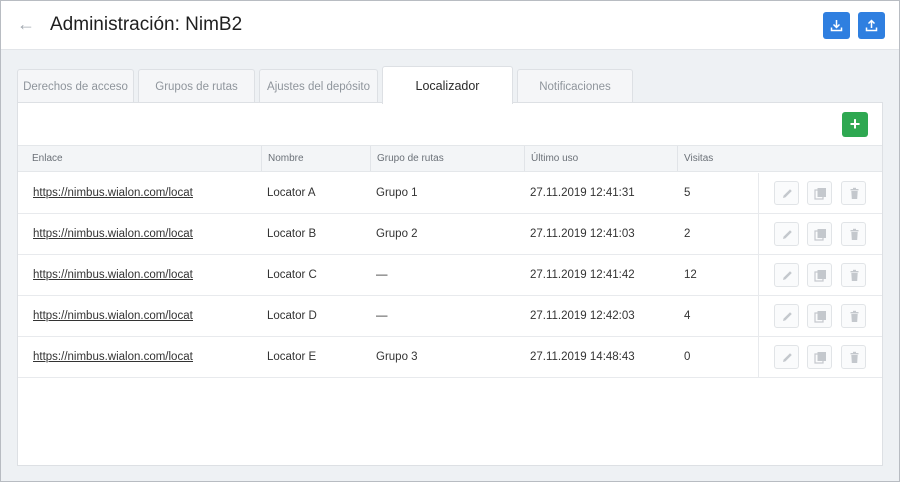 The height and width of the screenshot is (482, 900). I want to click on upload-button, so click(871, 25).